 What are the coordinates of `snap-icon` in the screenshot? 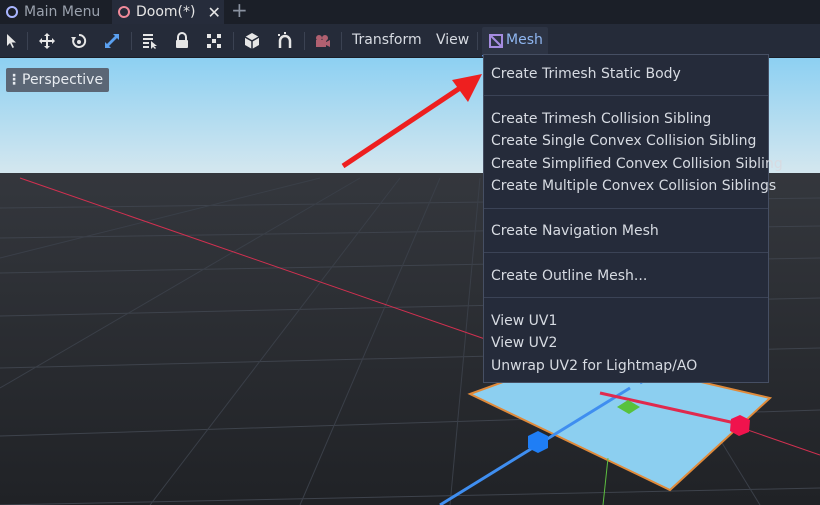 It's located at (285, 41).